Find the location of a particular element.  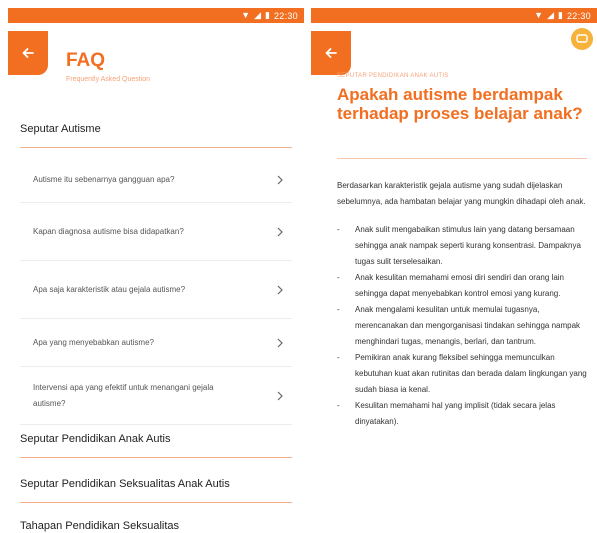

chat-button is located at coordinates (582, 39).